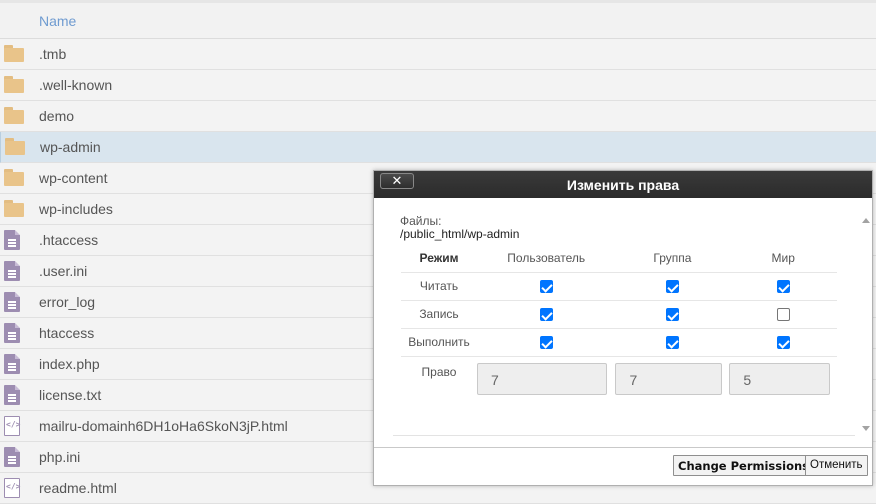 The image size is (876, 504). Describe the element at coordinates (743, 465) in the screenshot. I see `change-permissions-button: Change Permissions` at that location.